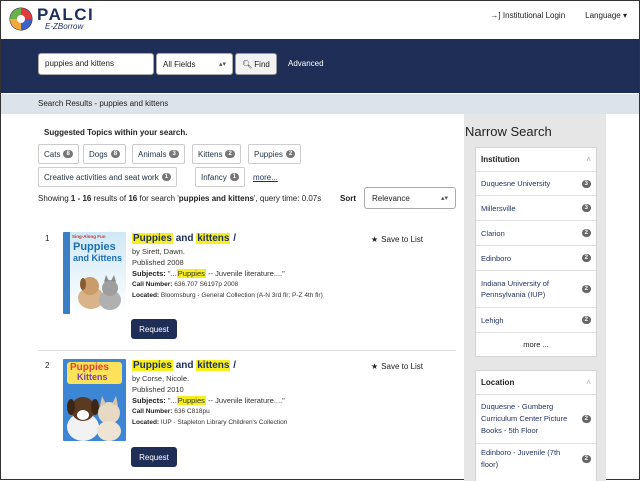 This screenshot has height=481, width=640. What do you see at coordinates (410, 198) in the screenshot?
I see `sort-select: Relevance ▴▾` at bounding box center [410, 198].